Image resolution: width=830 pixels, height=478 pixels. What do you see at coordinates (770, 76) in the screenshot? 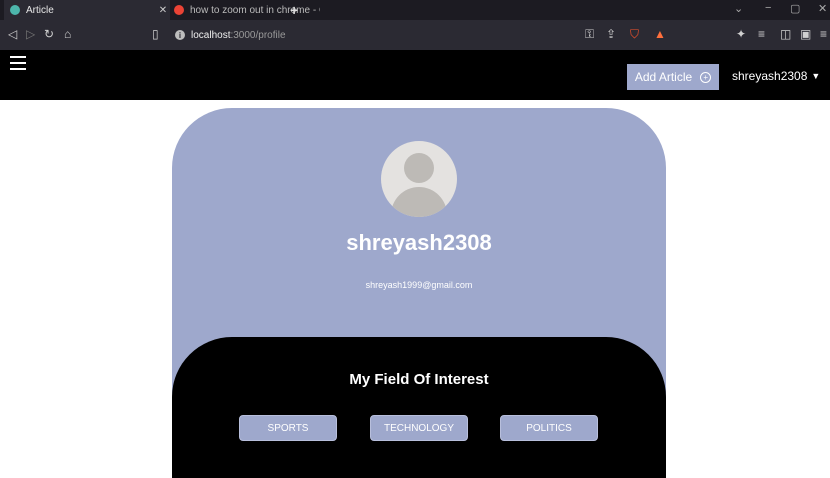
I see `user-dropdown-label: shreyash2308` at bounding box center [770, 76].